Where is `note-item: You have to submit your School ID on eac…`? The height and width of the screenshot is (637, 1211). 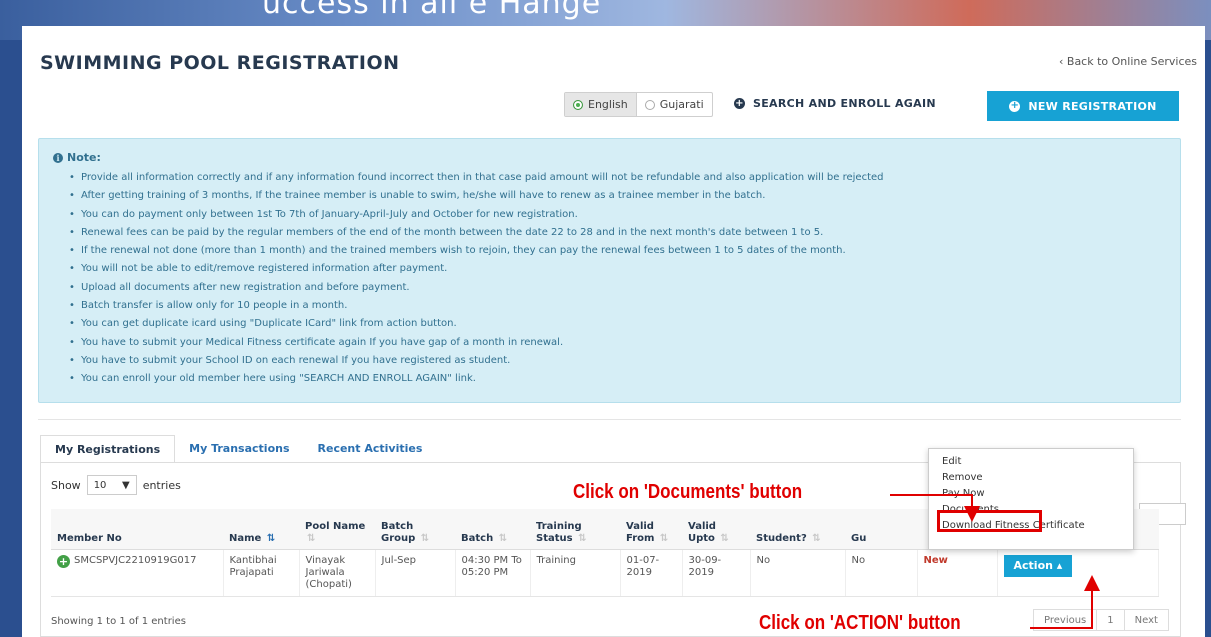
note-item: You have to submit your School ID on eac… is located at coordinates (476, 361).